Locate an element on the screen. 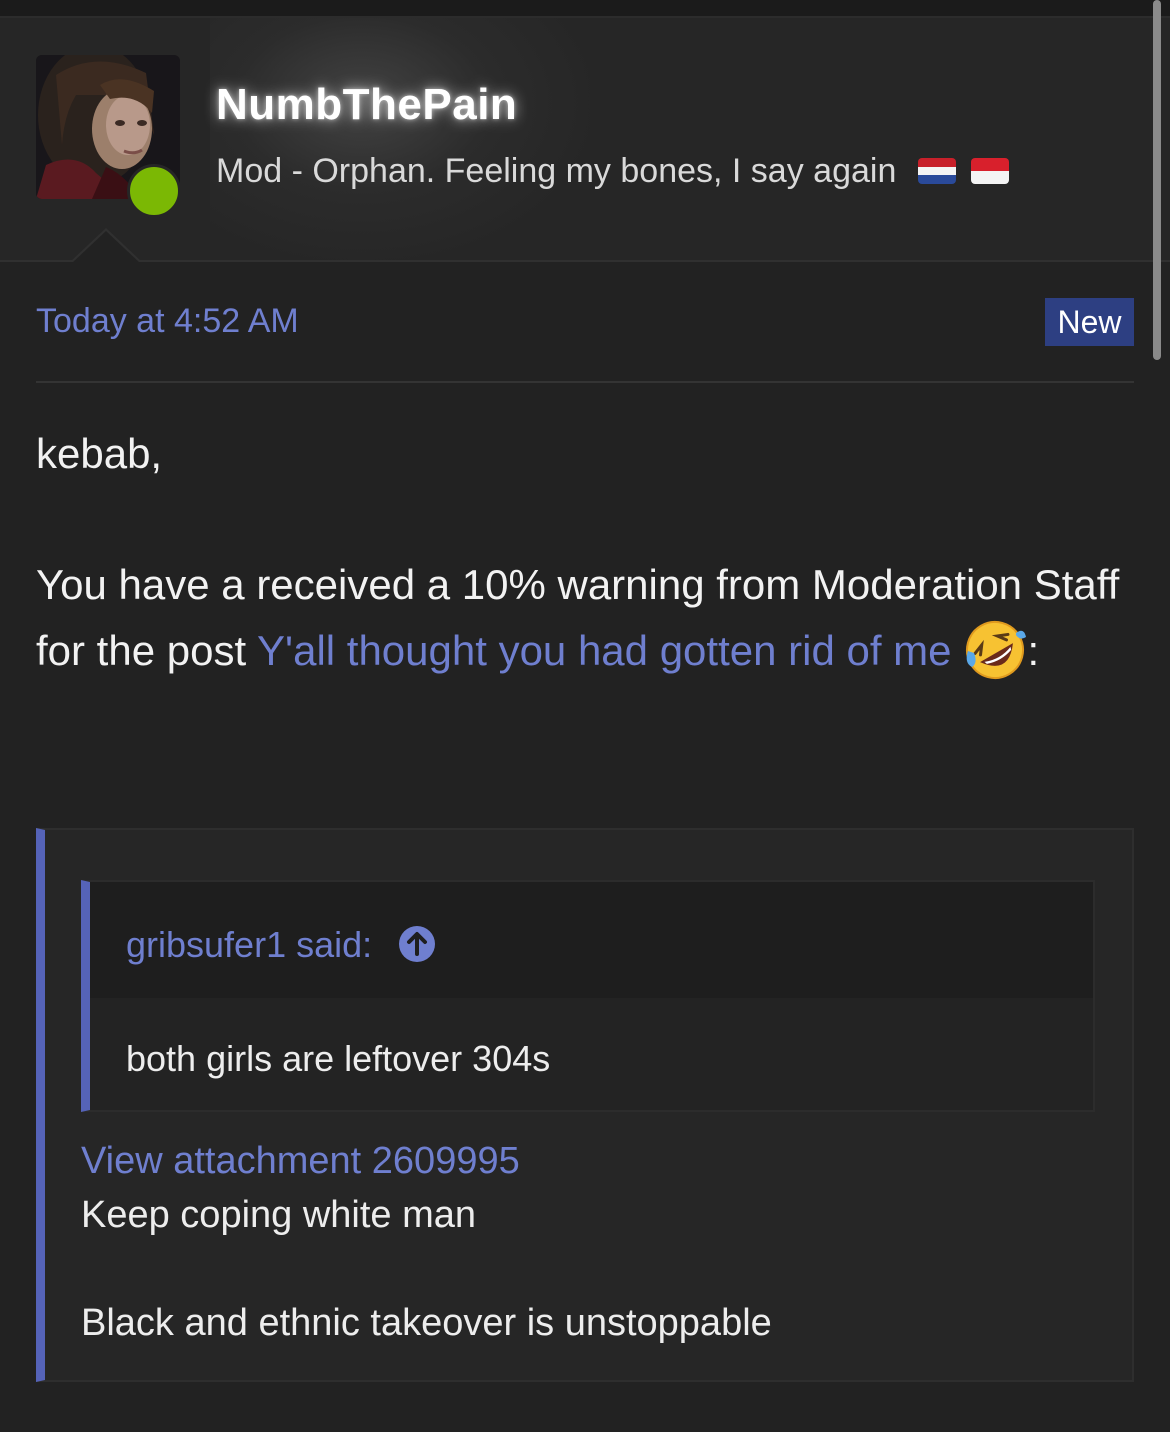  header-pointer-fill is located at coordinates (106, 247).